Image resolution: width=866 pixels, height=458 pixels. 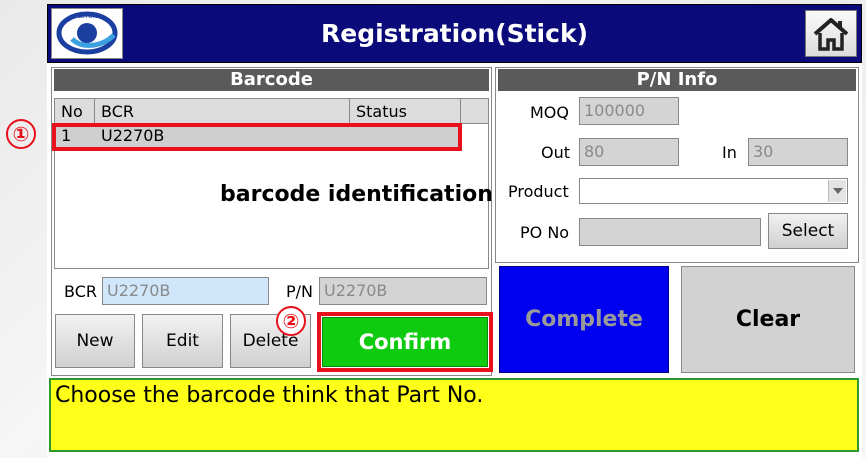 What do you see at coordinates (291, 321) in the screenshot?
I see `annotation-marker-2: ②` at bounding box center [291, 321].